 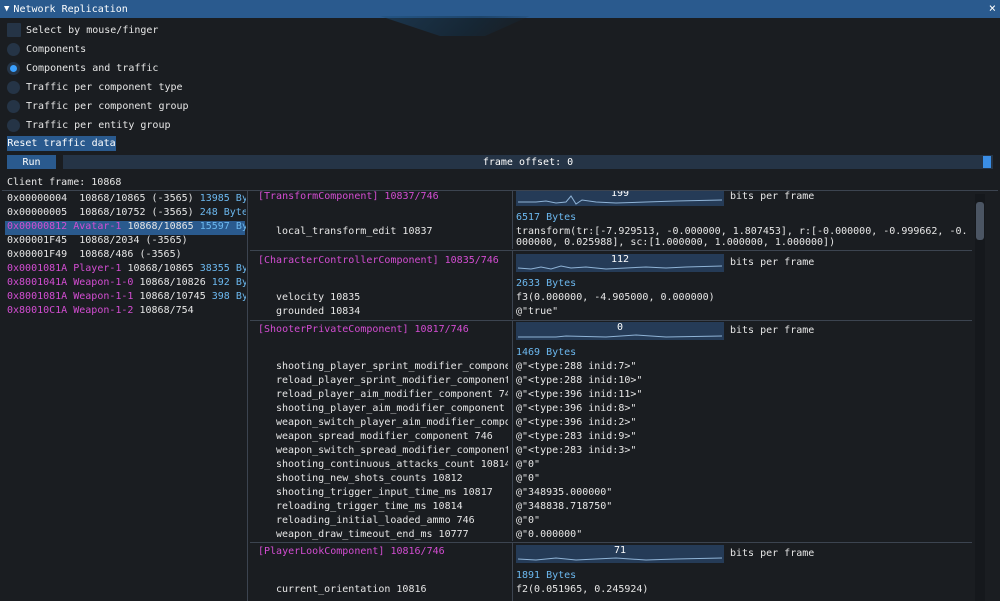 I want to click on list-item: 0x00000004 10868/10865 (-3565) 13985 By, so click(x=126, y=200).